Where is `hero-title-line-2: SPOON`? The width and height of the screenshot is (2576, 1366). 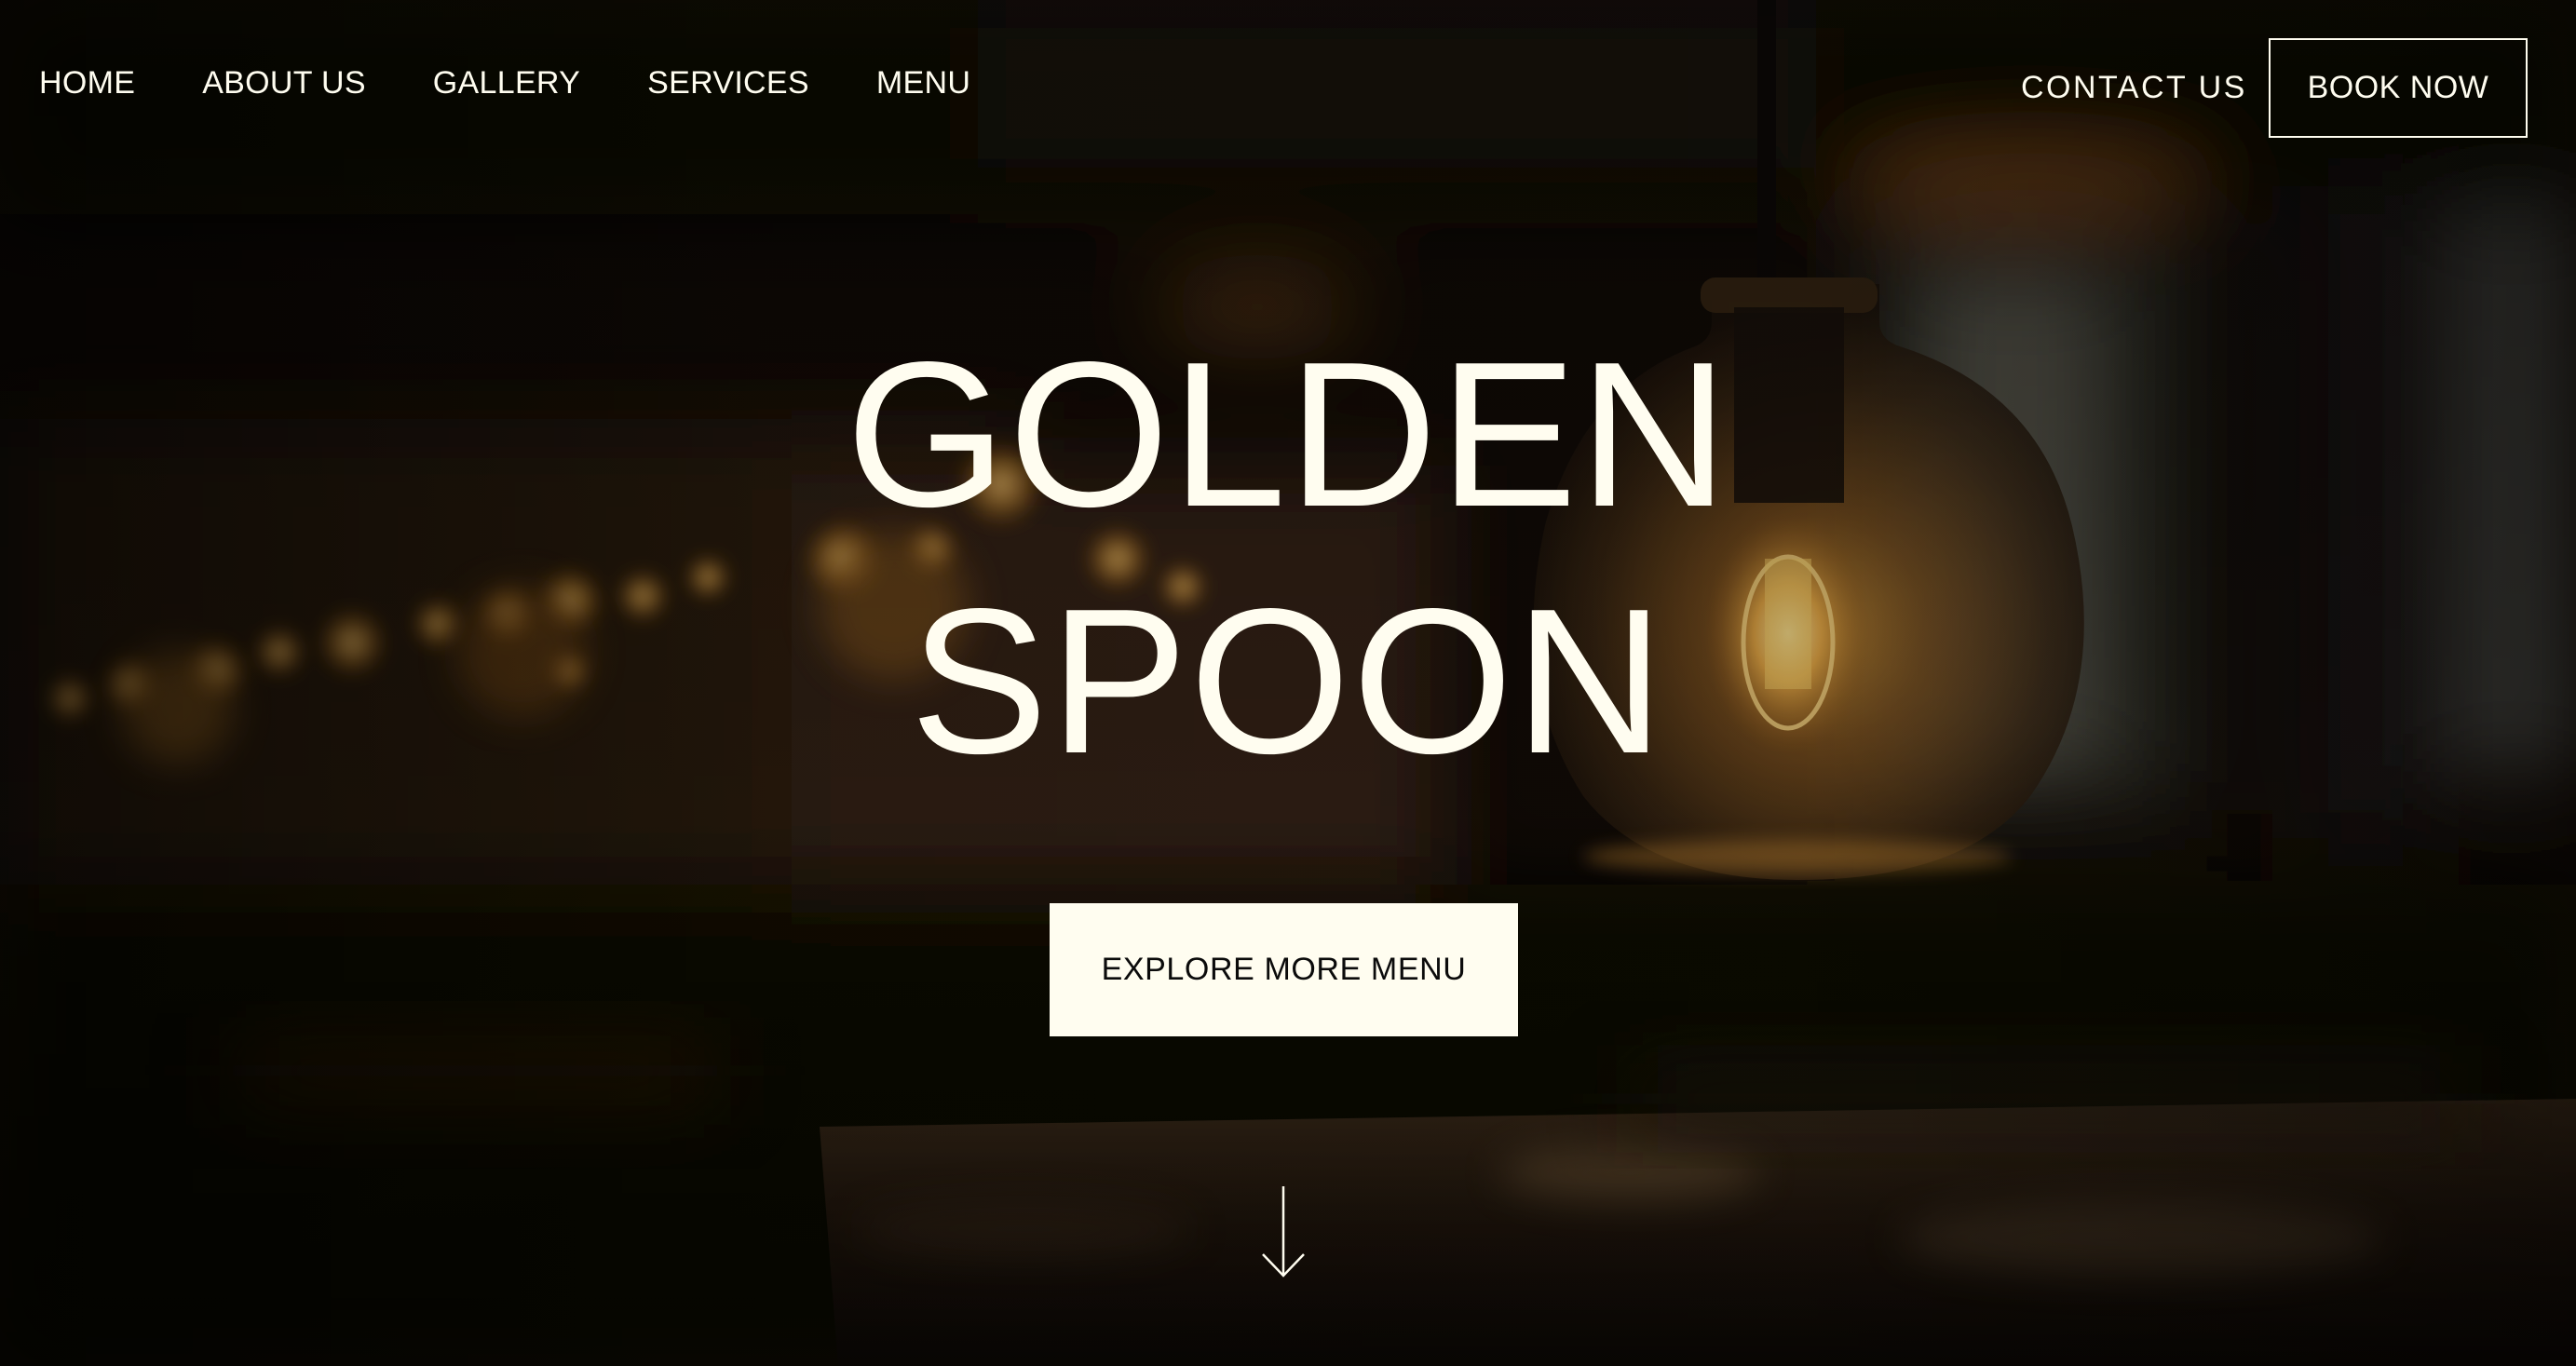
hero-title-line-2: SPOON is located at coordinates (1288, 681).